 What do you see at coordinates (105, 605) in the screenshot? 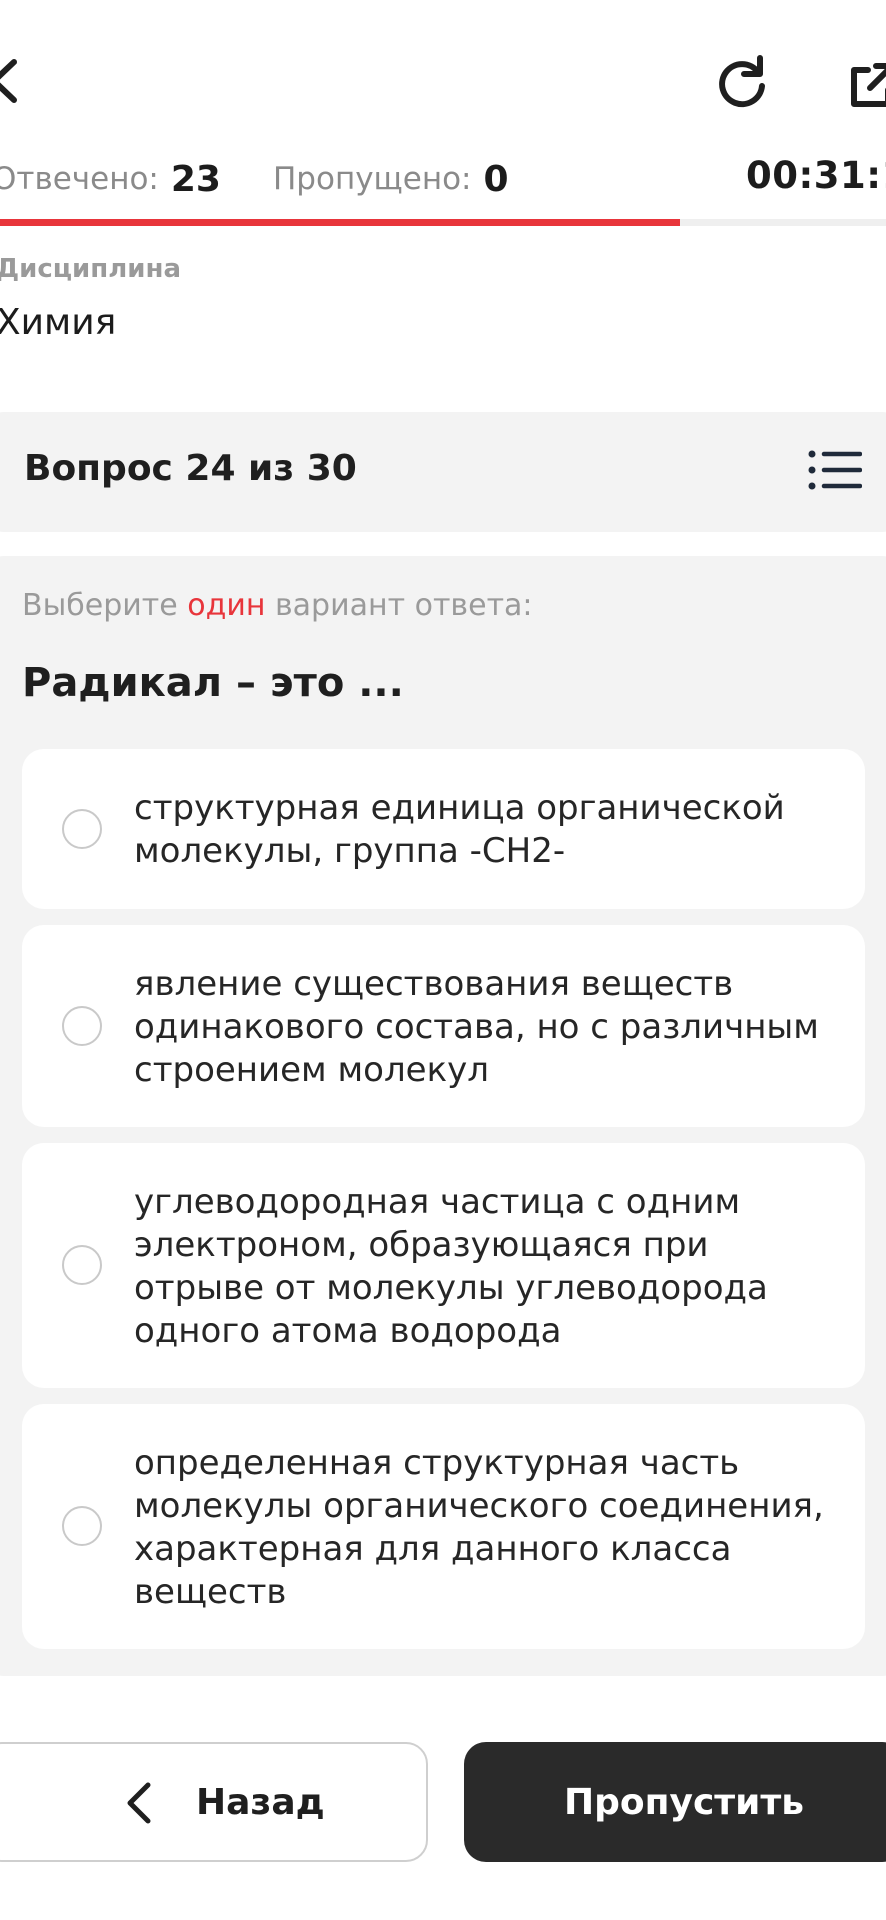
I see `instruction-prefix: Выберите` at bounding box center [105, 605].